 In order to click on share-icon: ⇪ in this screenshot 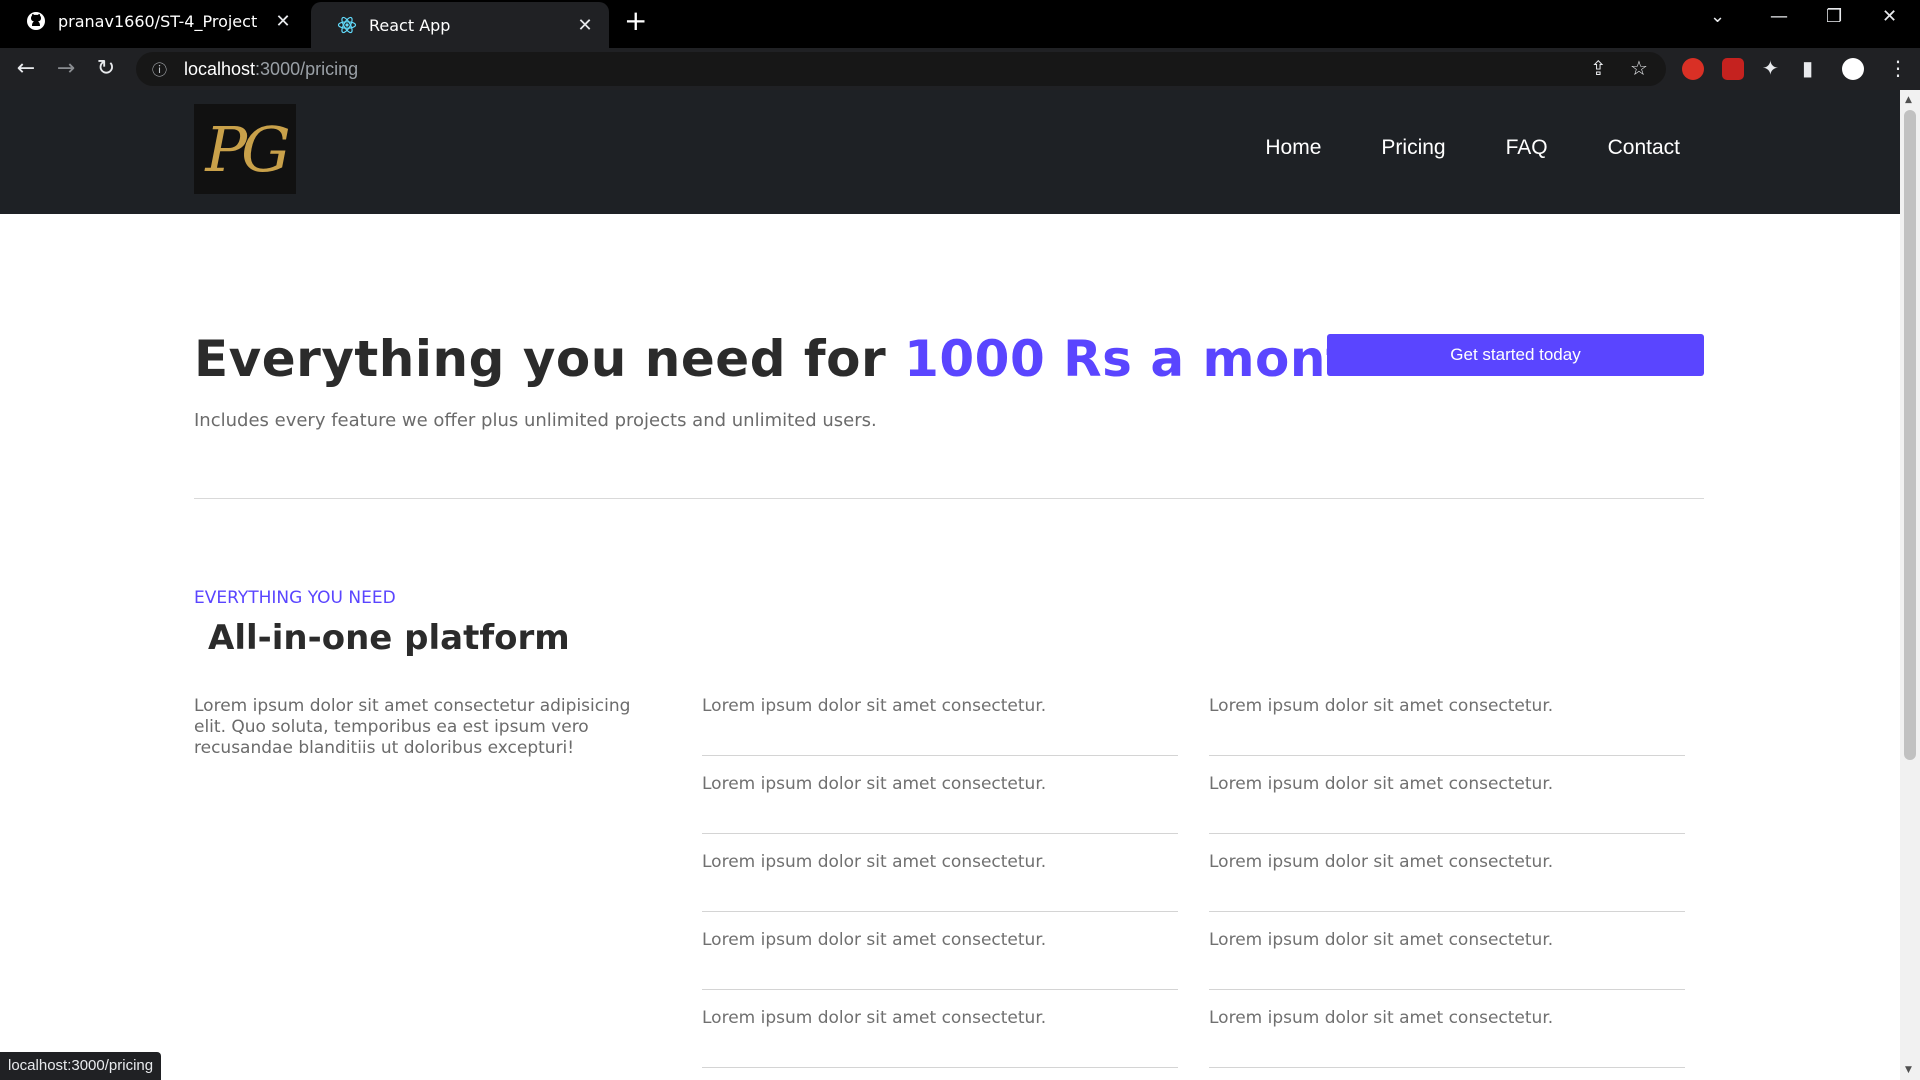, I will do `click(1598, 68)`.